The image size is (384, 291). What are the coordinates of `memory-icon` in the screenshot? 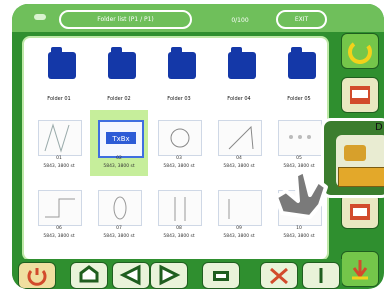 It's located at (221, 276).